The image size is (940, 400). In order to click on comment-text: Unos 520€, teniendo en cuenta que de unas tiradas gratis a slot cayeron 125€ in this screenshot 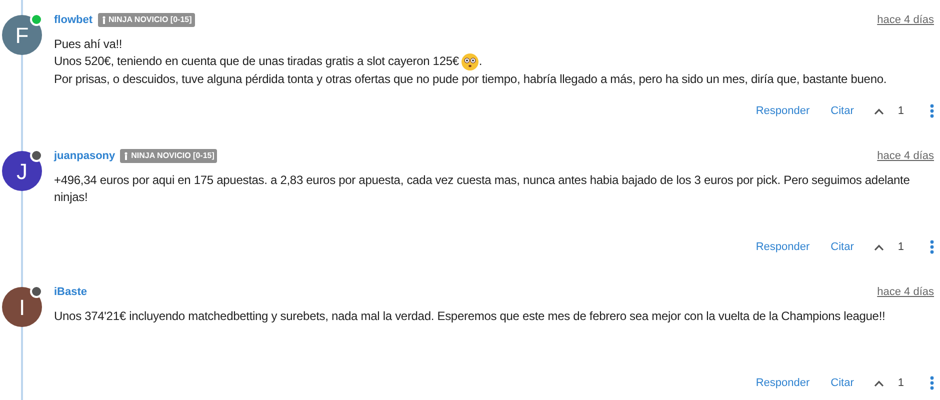, I will do `click(256, 61)`.